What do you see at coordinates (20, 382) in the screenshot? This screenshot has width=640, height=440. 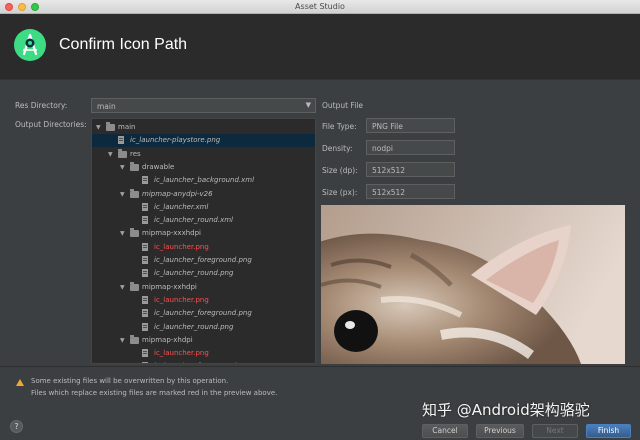 I see `warning-icon` at bounding box center [20, 382].